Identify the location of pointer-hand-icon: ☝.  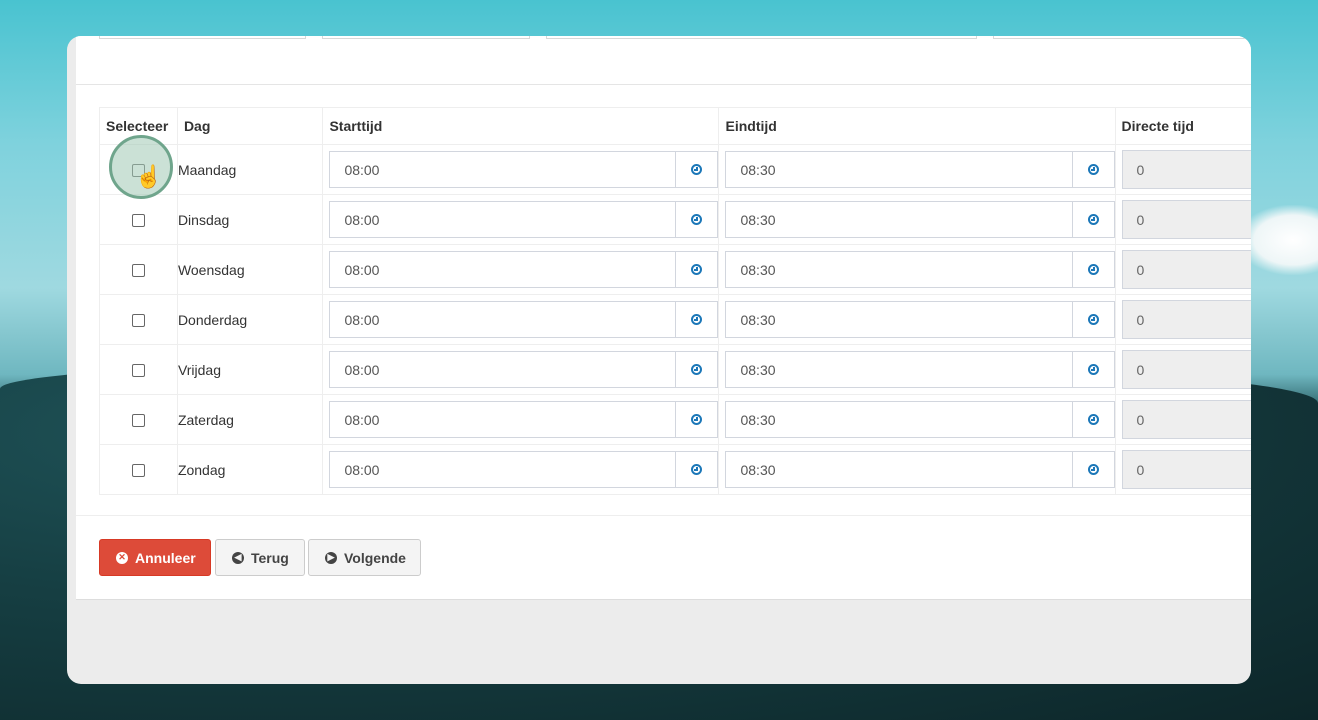
(149, 176).